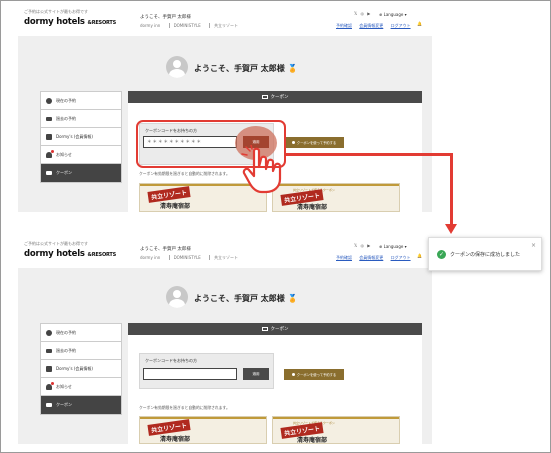 The image size is (551, 453). Describe the element at coordinates (256, 374) in the screenshot. I see `apply-button: 適用` at that location.